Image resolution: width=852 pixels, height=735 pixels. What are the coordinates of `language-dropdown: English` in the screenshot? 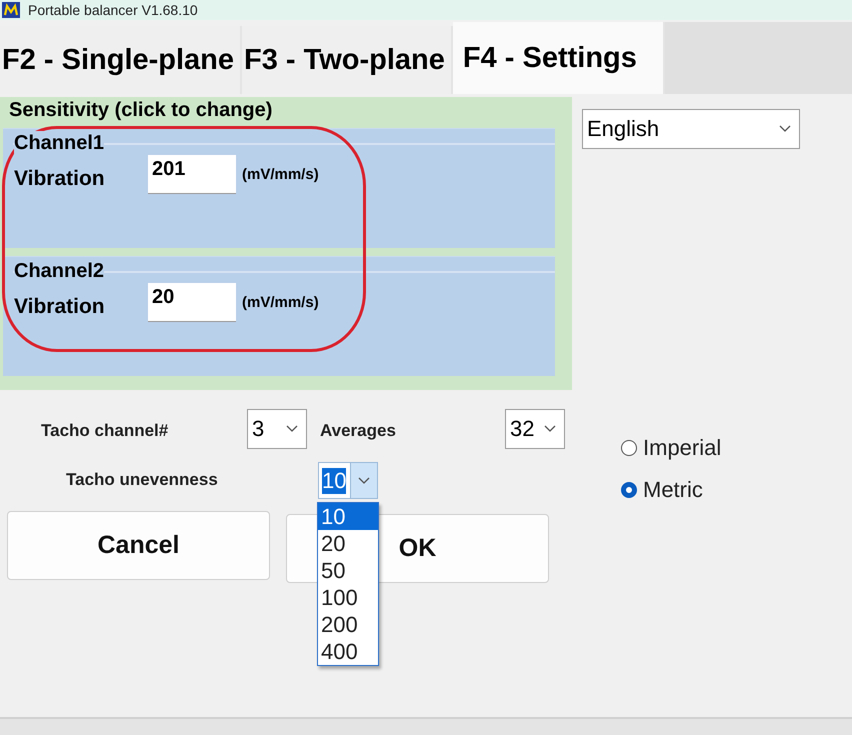 It's located at (691, 129).